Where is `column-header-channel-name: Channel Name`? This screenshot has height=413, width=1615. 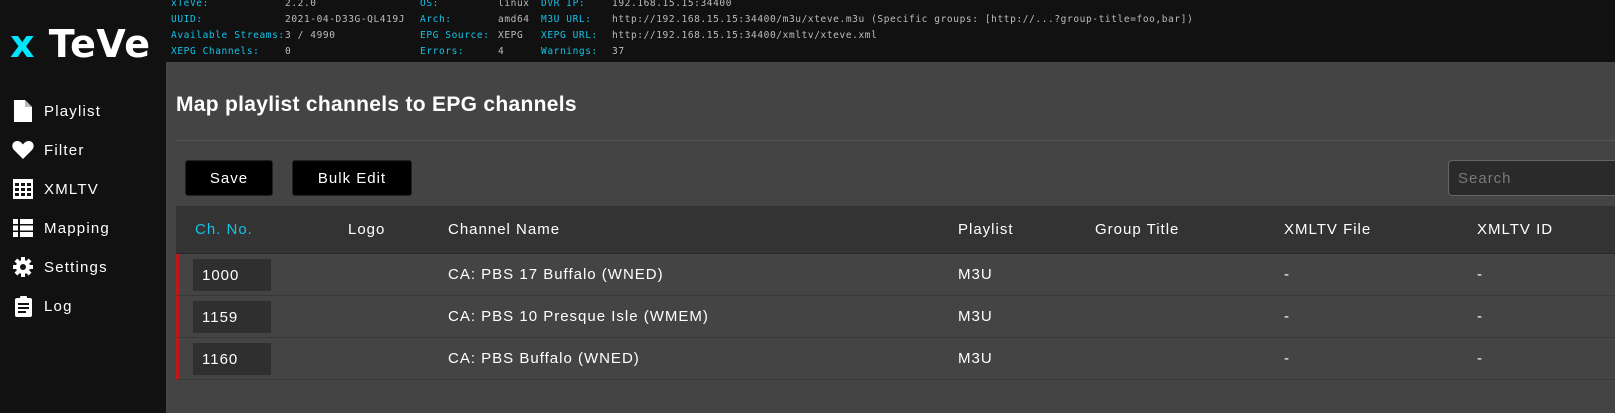
column-header-channel-name: Channel Name is located at coordinates (504, 229).